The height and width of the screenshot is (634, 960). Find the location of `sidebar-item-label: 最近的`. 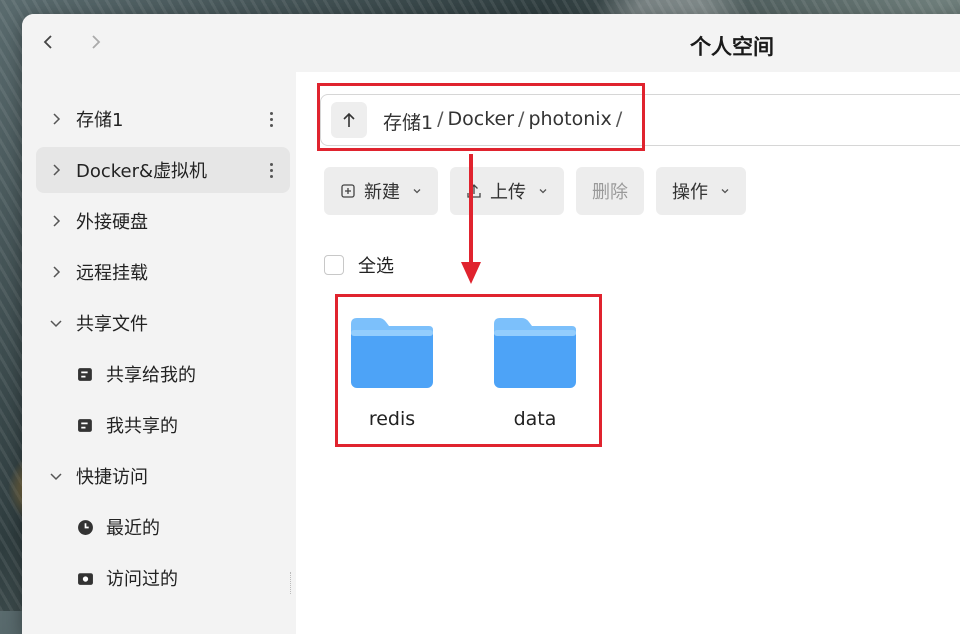

sidebar-item-label: 最近的 is located at coordinates (133, 528).